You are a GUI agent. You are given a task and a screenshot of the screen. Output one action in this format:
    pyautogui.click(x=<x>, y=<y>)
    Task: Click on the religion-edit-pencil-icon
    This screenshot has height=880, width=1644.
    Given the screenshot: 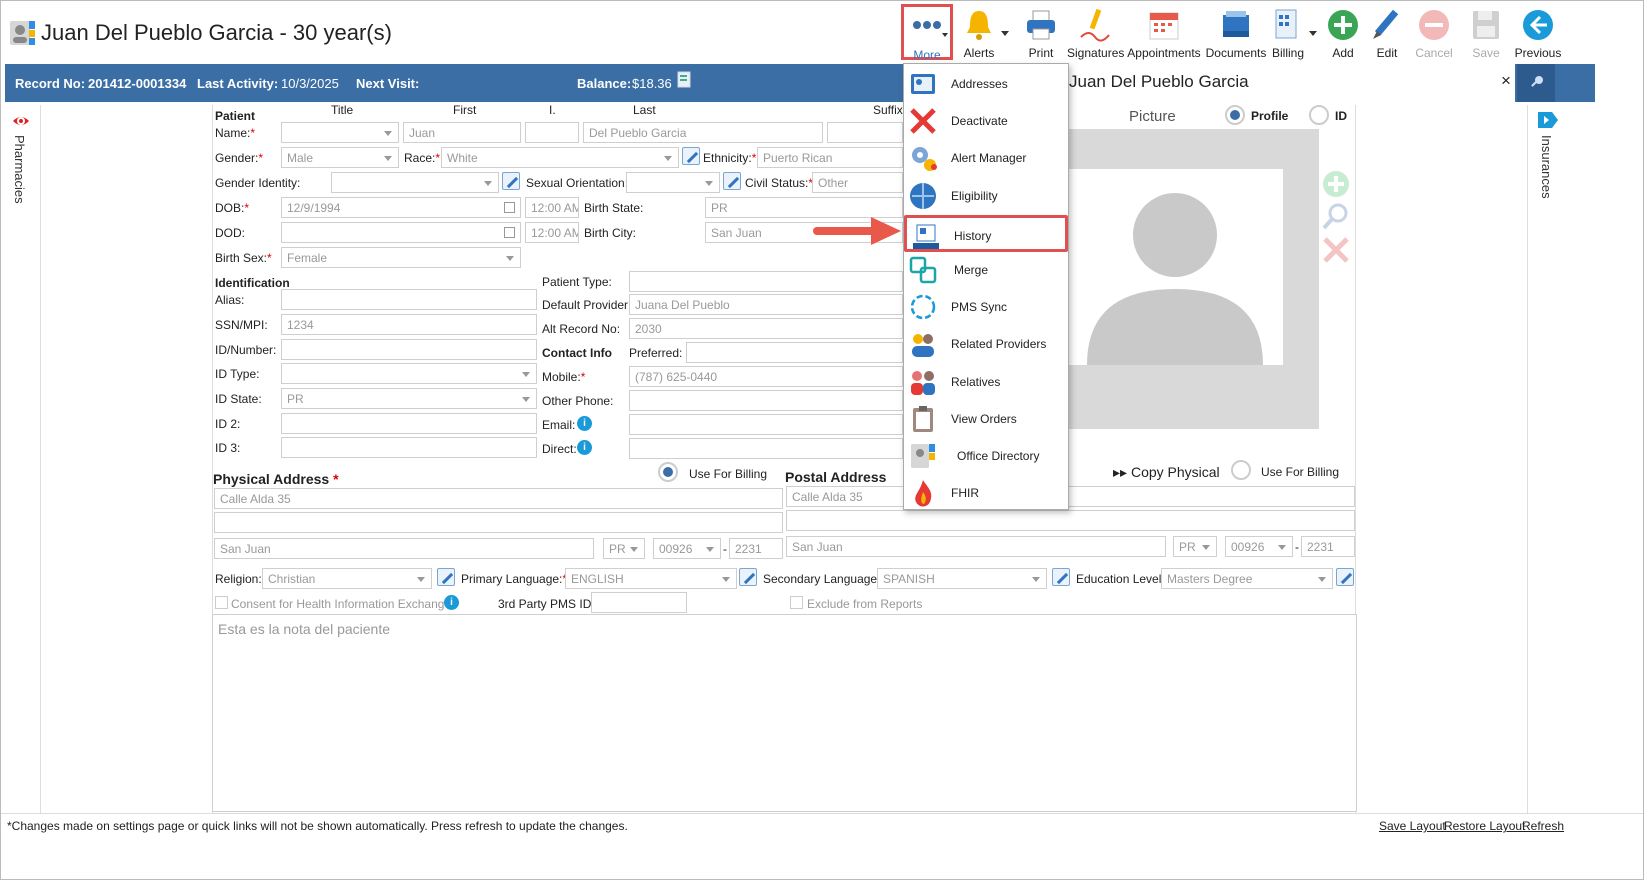 What is the action you would take?
    pyautogui.click(x=446, y=577)
    